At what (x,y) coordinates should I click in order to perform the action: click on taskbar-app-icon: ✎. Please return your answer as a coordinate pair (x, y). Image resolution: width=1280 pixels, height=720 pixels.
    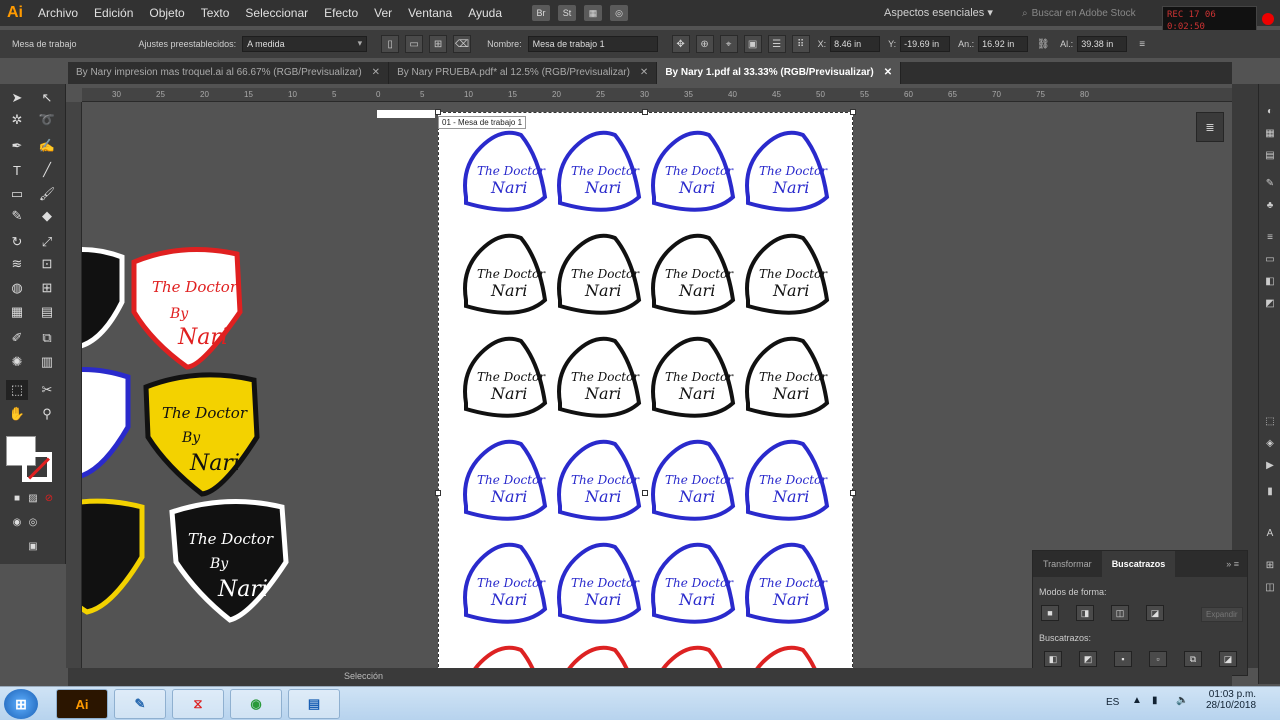
    Looking at the image, I should click on (140, 704).